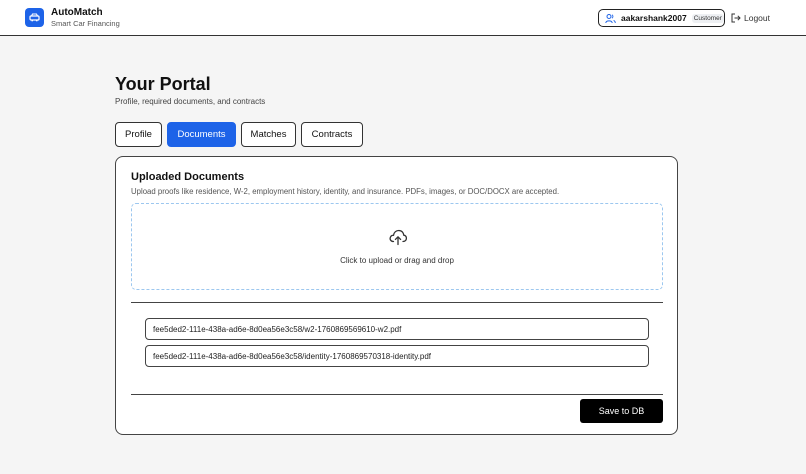  I want to click on logout-button: Logout, so click(750, 18).